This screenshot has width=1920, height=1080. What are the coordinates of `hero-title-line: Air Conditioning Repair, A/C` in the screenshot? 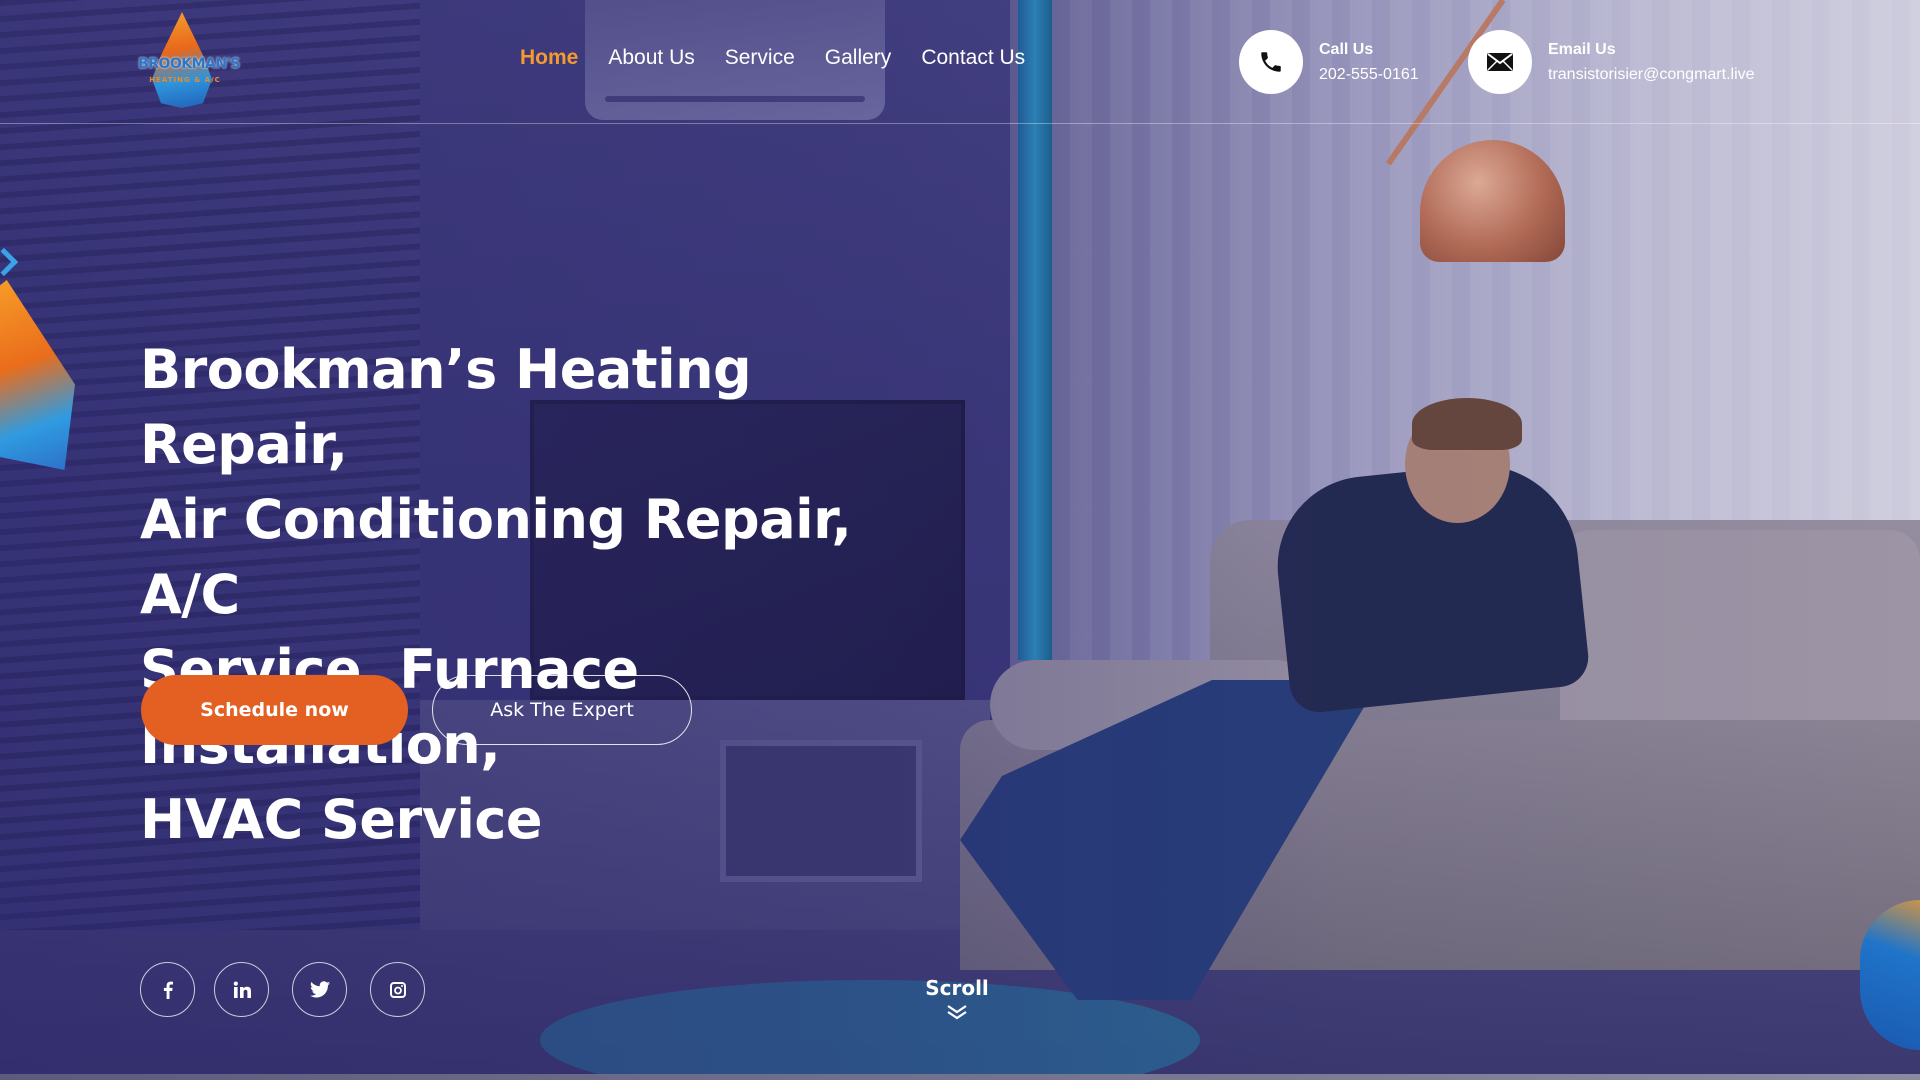 It's located at (496, 557).